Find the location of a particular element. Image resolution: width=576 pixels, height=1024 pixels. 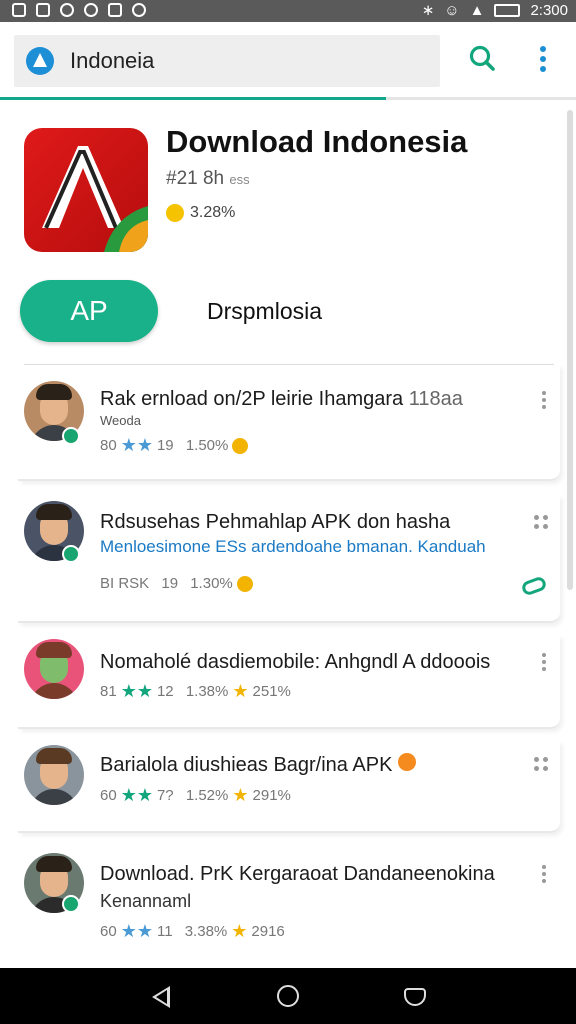

signal-icon: ▲ is located at coordinates (477, 10).